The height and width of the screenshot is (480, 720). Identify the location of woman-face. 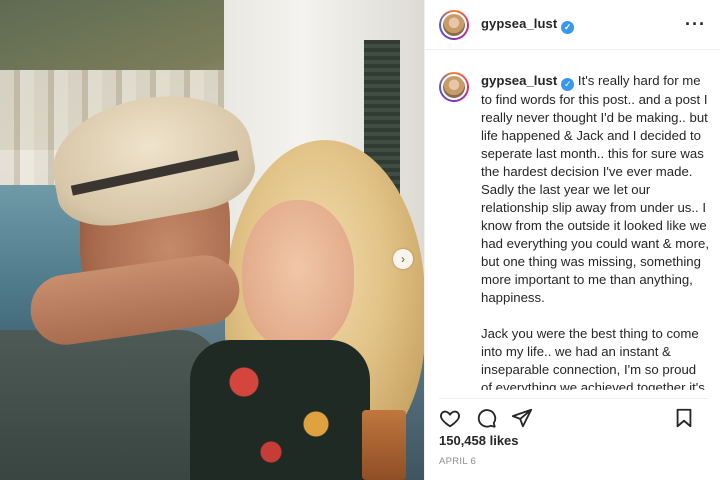
(298, 275).